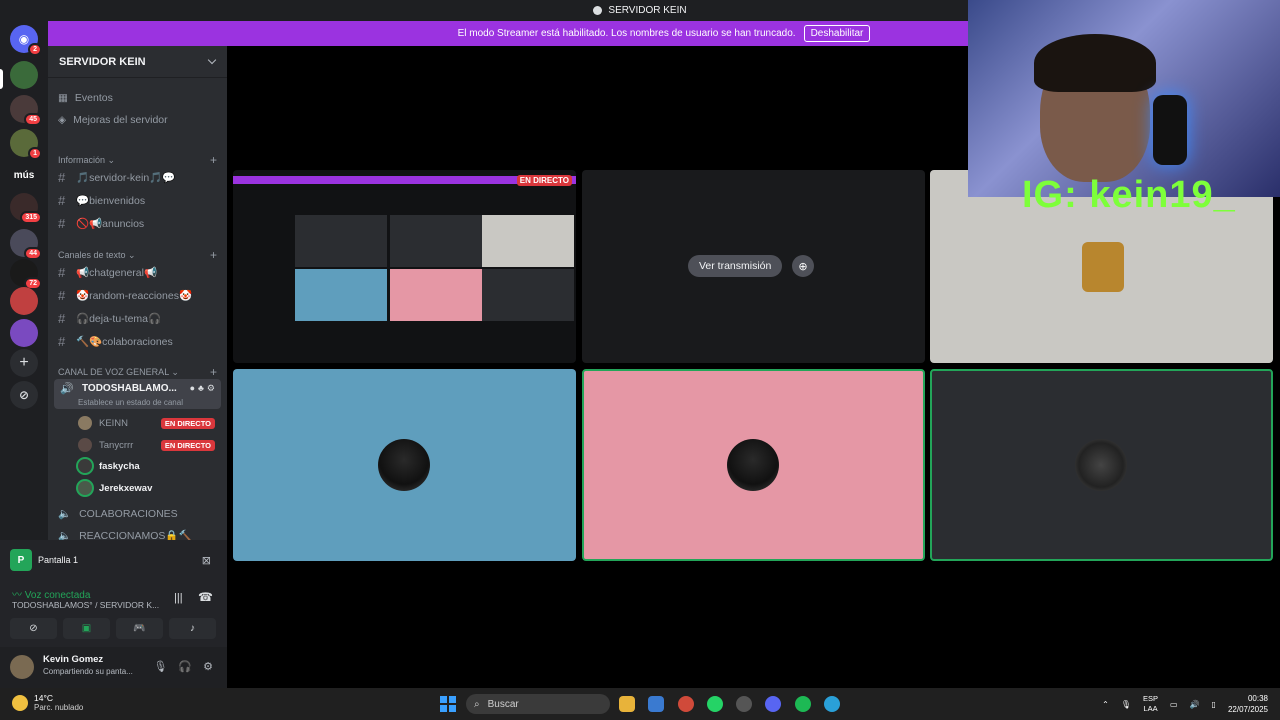 The height and width of the screenshot is (720, 1280). What do you see at coordinates (1105, 704) in the screenshot?
I see `chevron-up-icon: ⌃` at bounding box center [1105, 704].